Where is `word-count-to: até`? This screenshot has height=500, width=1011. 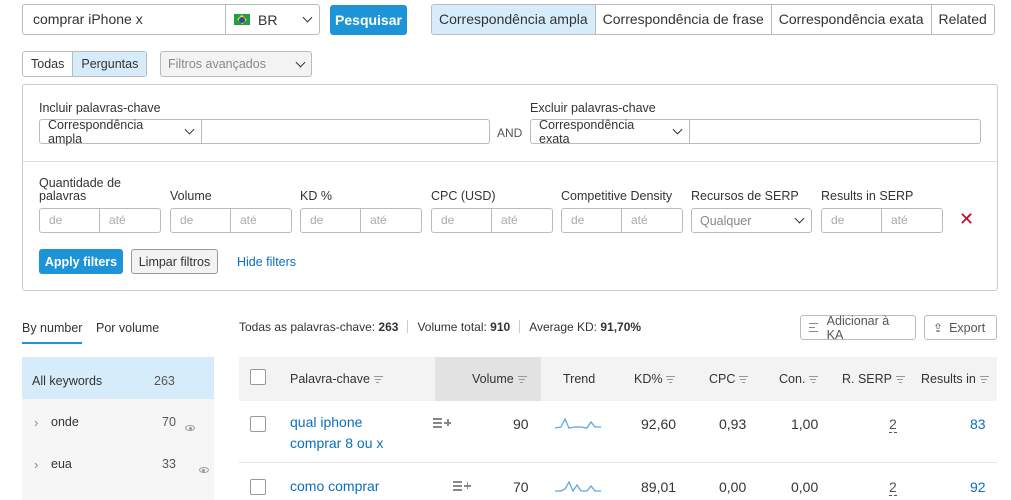
word-count-to: até is located at coordinates (130, 220).